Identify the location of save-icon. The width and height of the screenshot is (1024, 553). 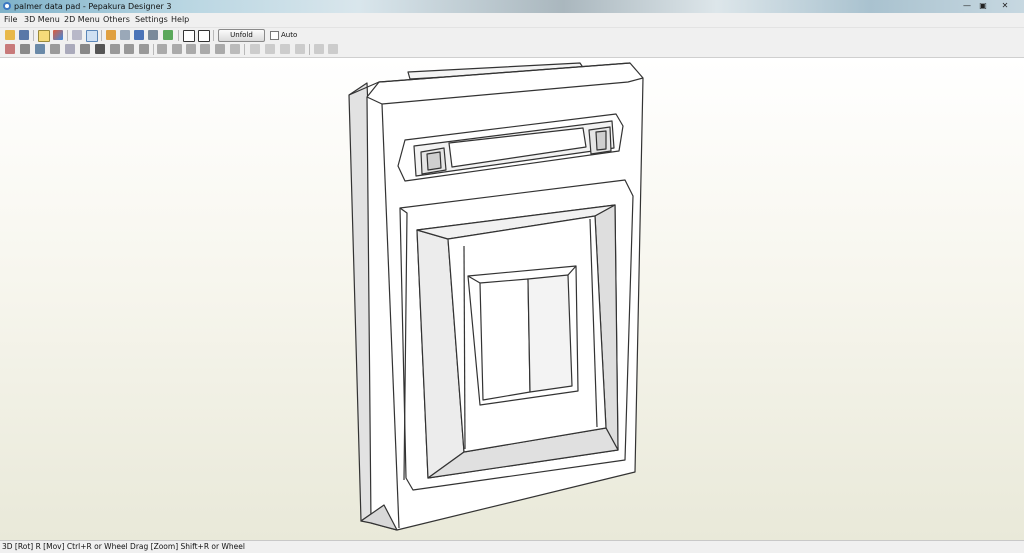
(24, 35).